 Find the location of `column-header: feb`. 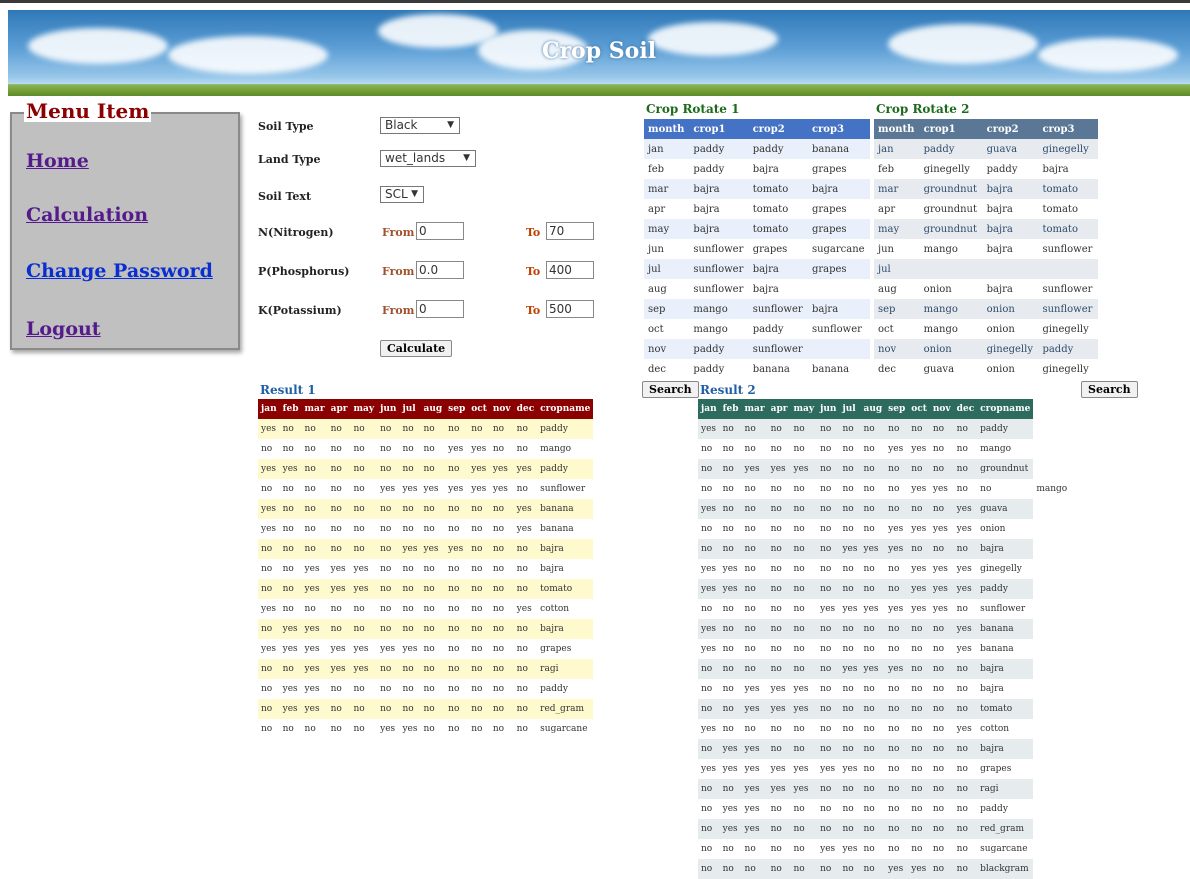

column-header: feb is located at coordinates (290, 409).